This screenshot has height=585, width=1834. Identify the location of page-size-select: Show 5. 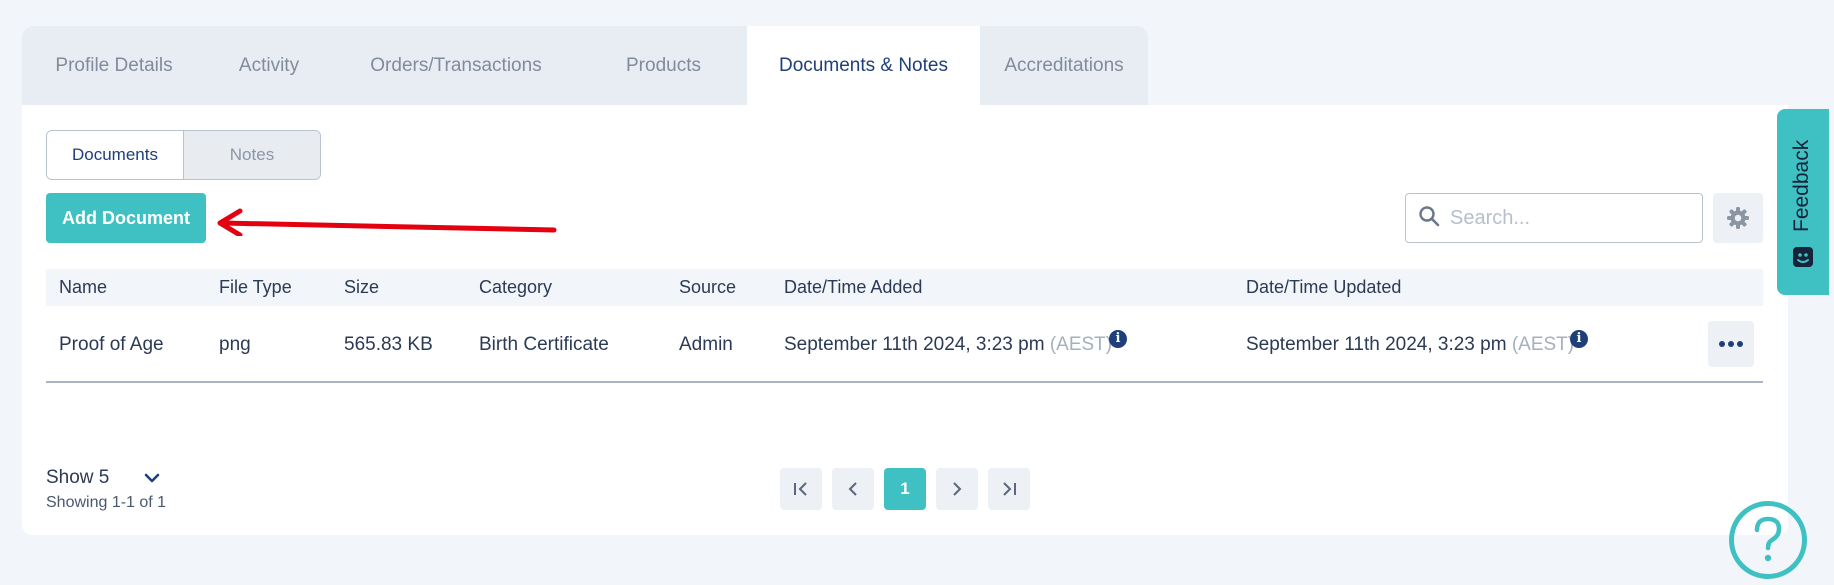
(103, 478).